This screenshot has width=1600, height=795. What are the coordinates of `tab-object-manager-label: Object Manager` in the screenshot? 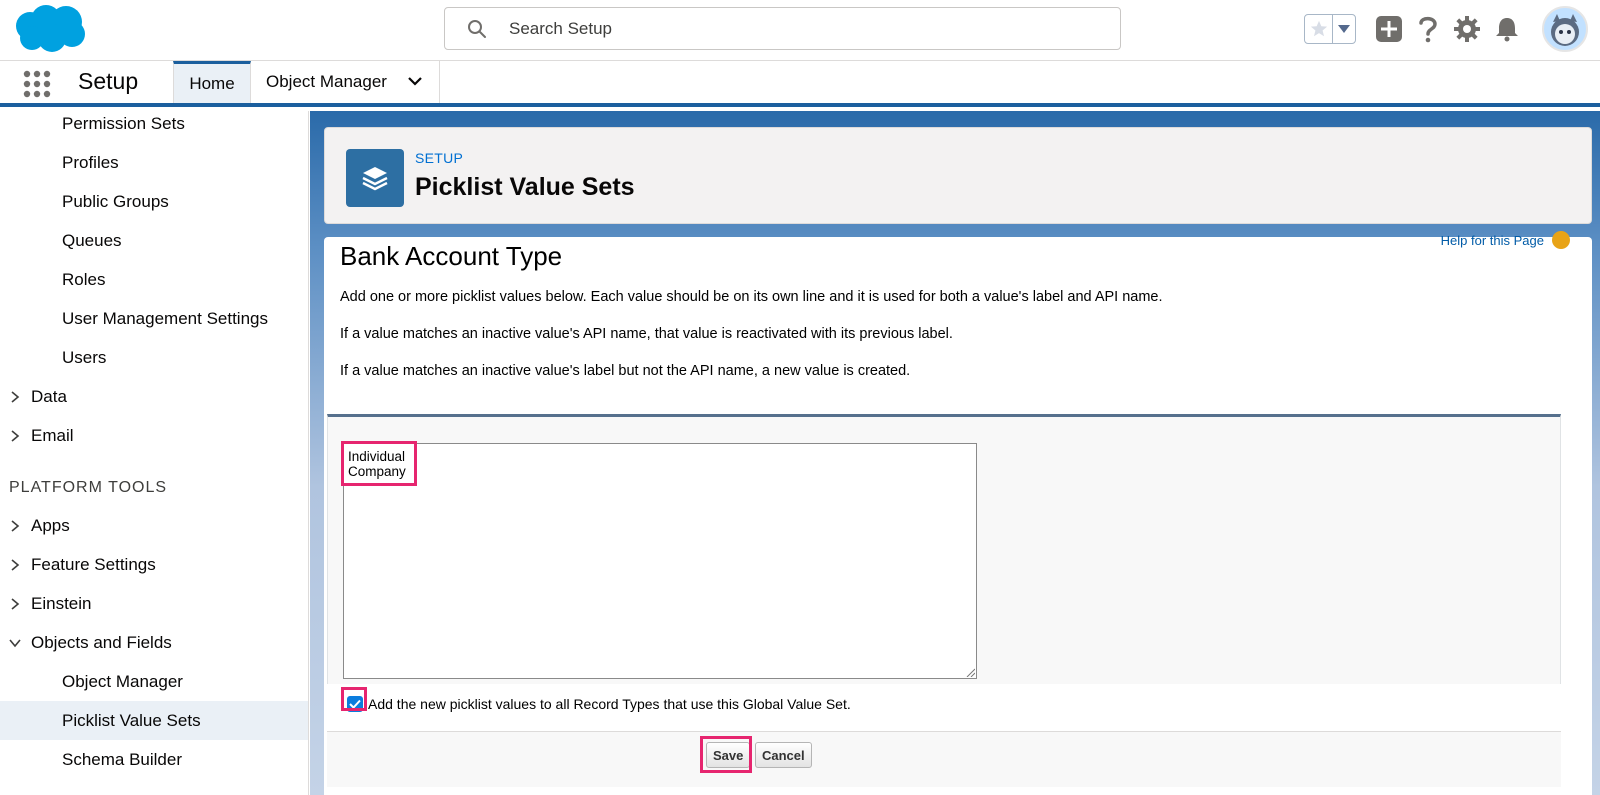 It's located at (326, 81).